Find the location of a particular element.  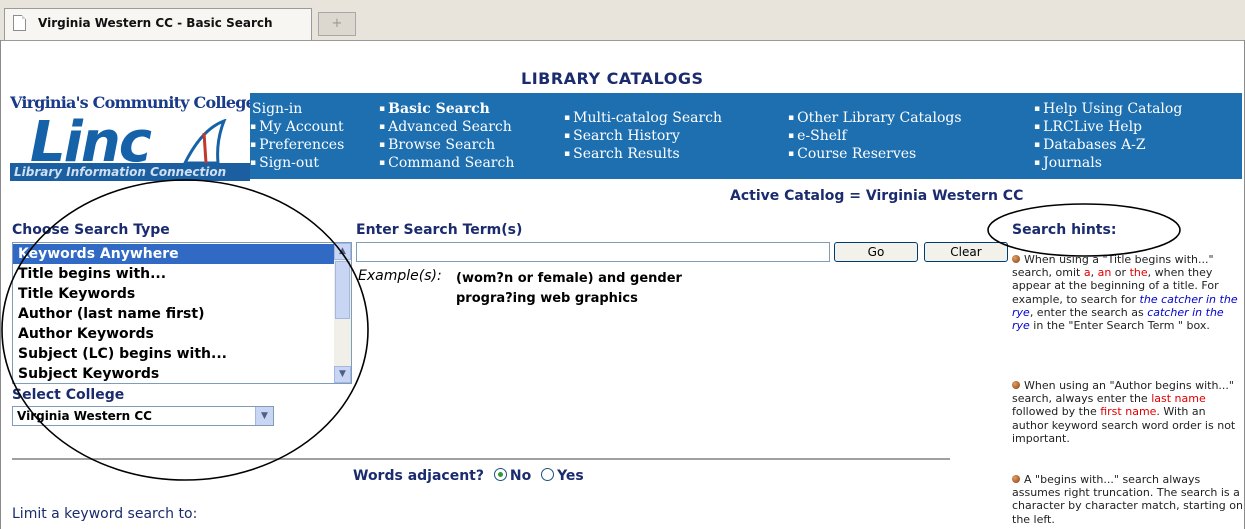

adjacent-yes-radio is located at coordinates (548, 474).